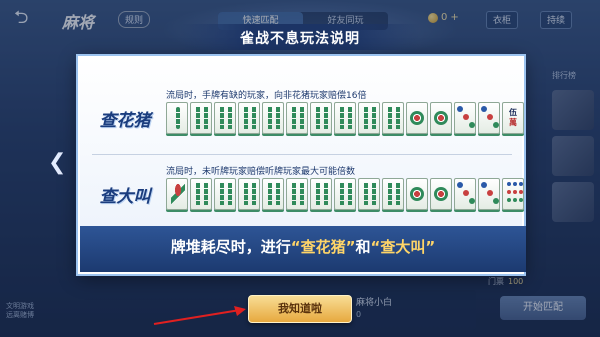 The height and width of the screenshot is (337, 600). Describe the element at coordinates (261, 172) in the screenshot. I see `rule-description: 流局时，未听牌玩家赔偿听牌玩家最大可能倍数` at that location.